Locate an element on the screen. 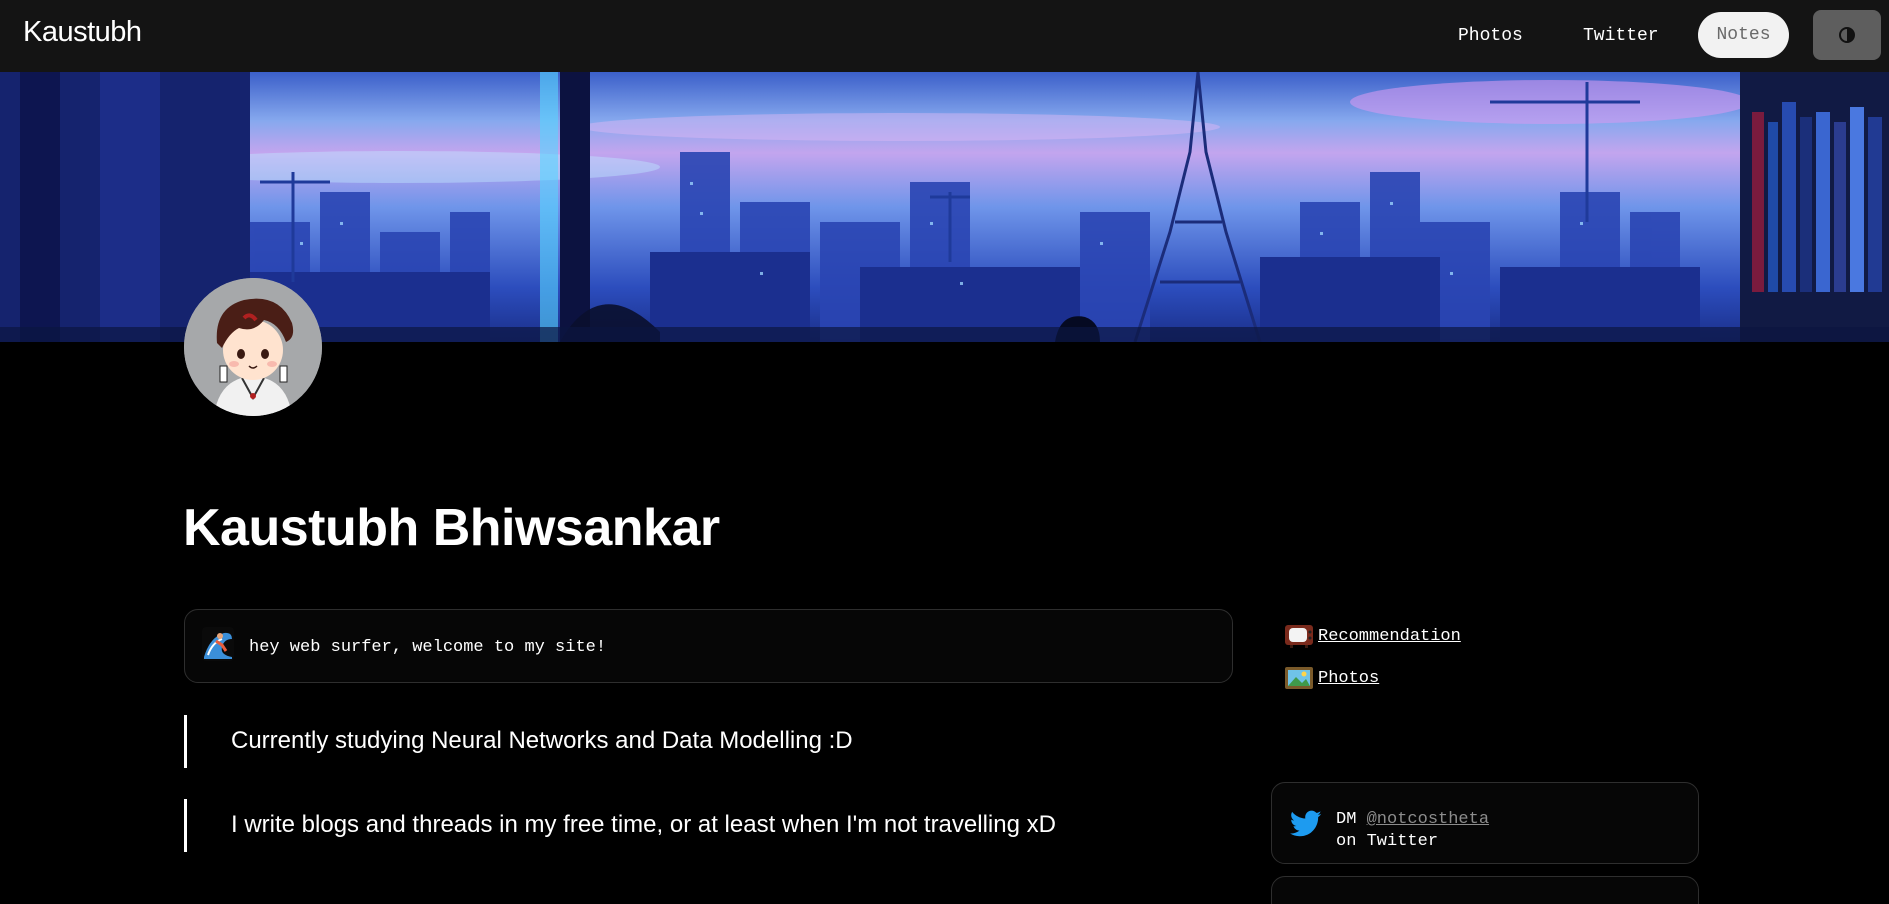  twitter-dm-card: DM @notcostheta on Twitter is located at coordinates (1485, 823).